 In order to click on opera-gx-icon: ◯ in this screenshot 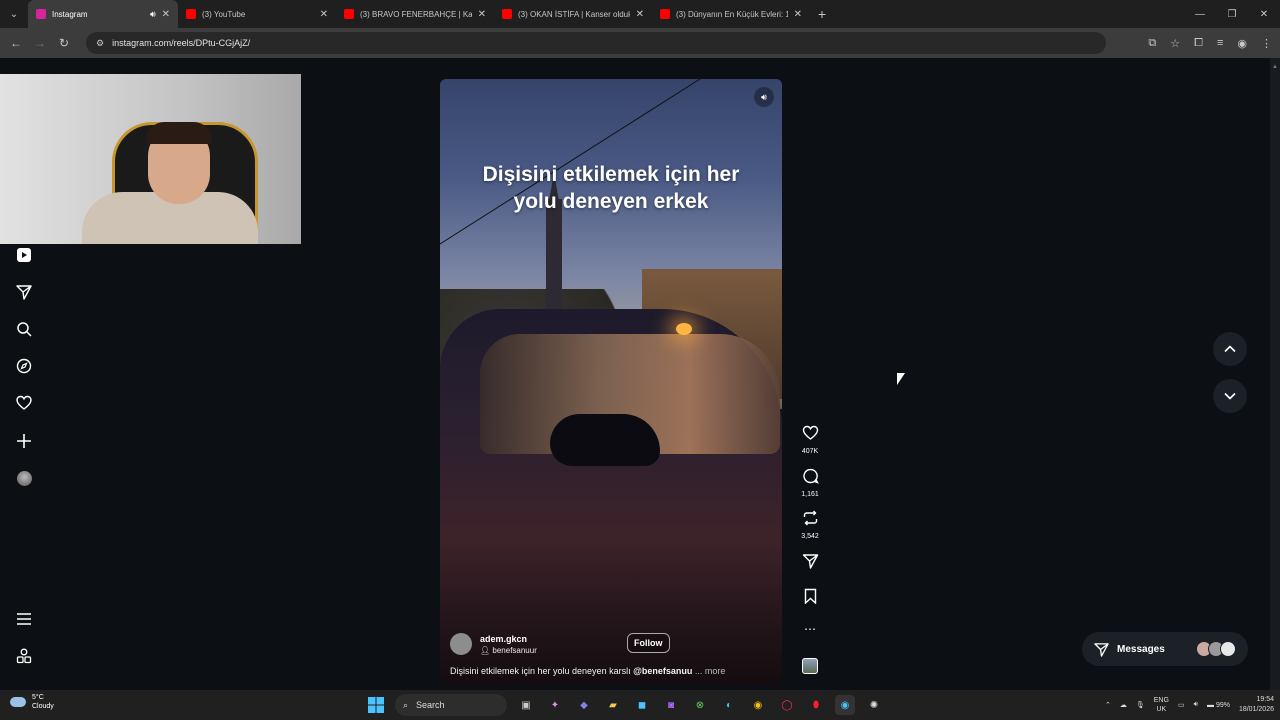, I will do `click(787, 705)`.